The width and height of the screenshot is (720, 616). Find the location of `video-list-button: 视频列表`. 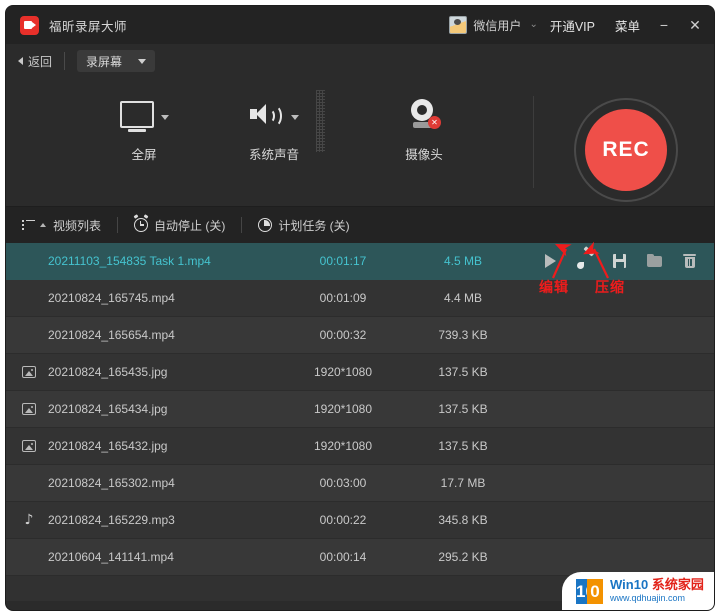

video-list-button: 视频列表 is located at coordinates (61, 225).